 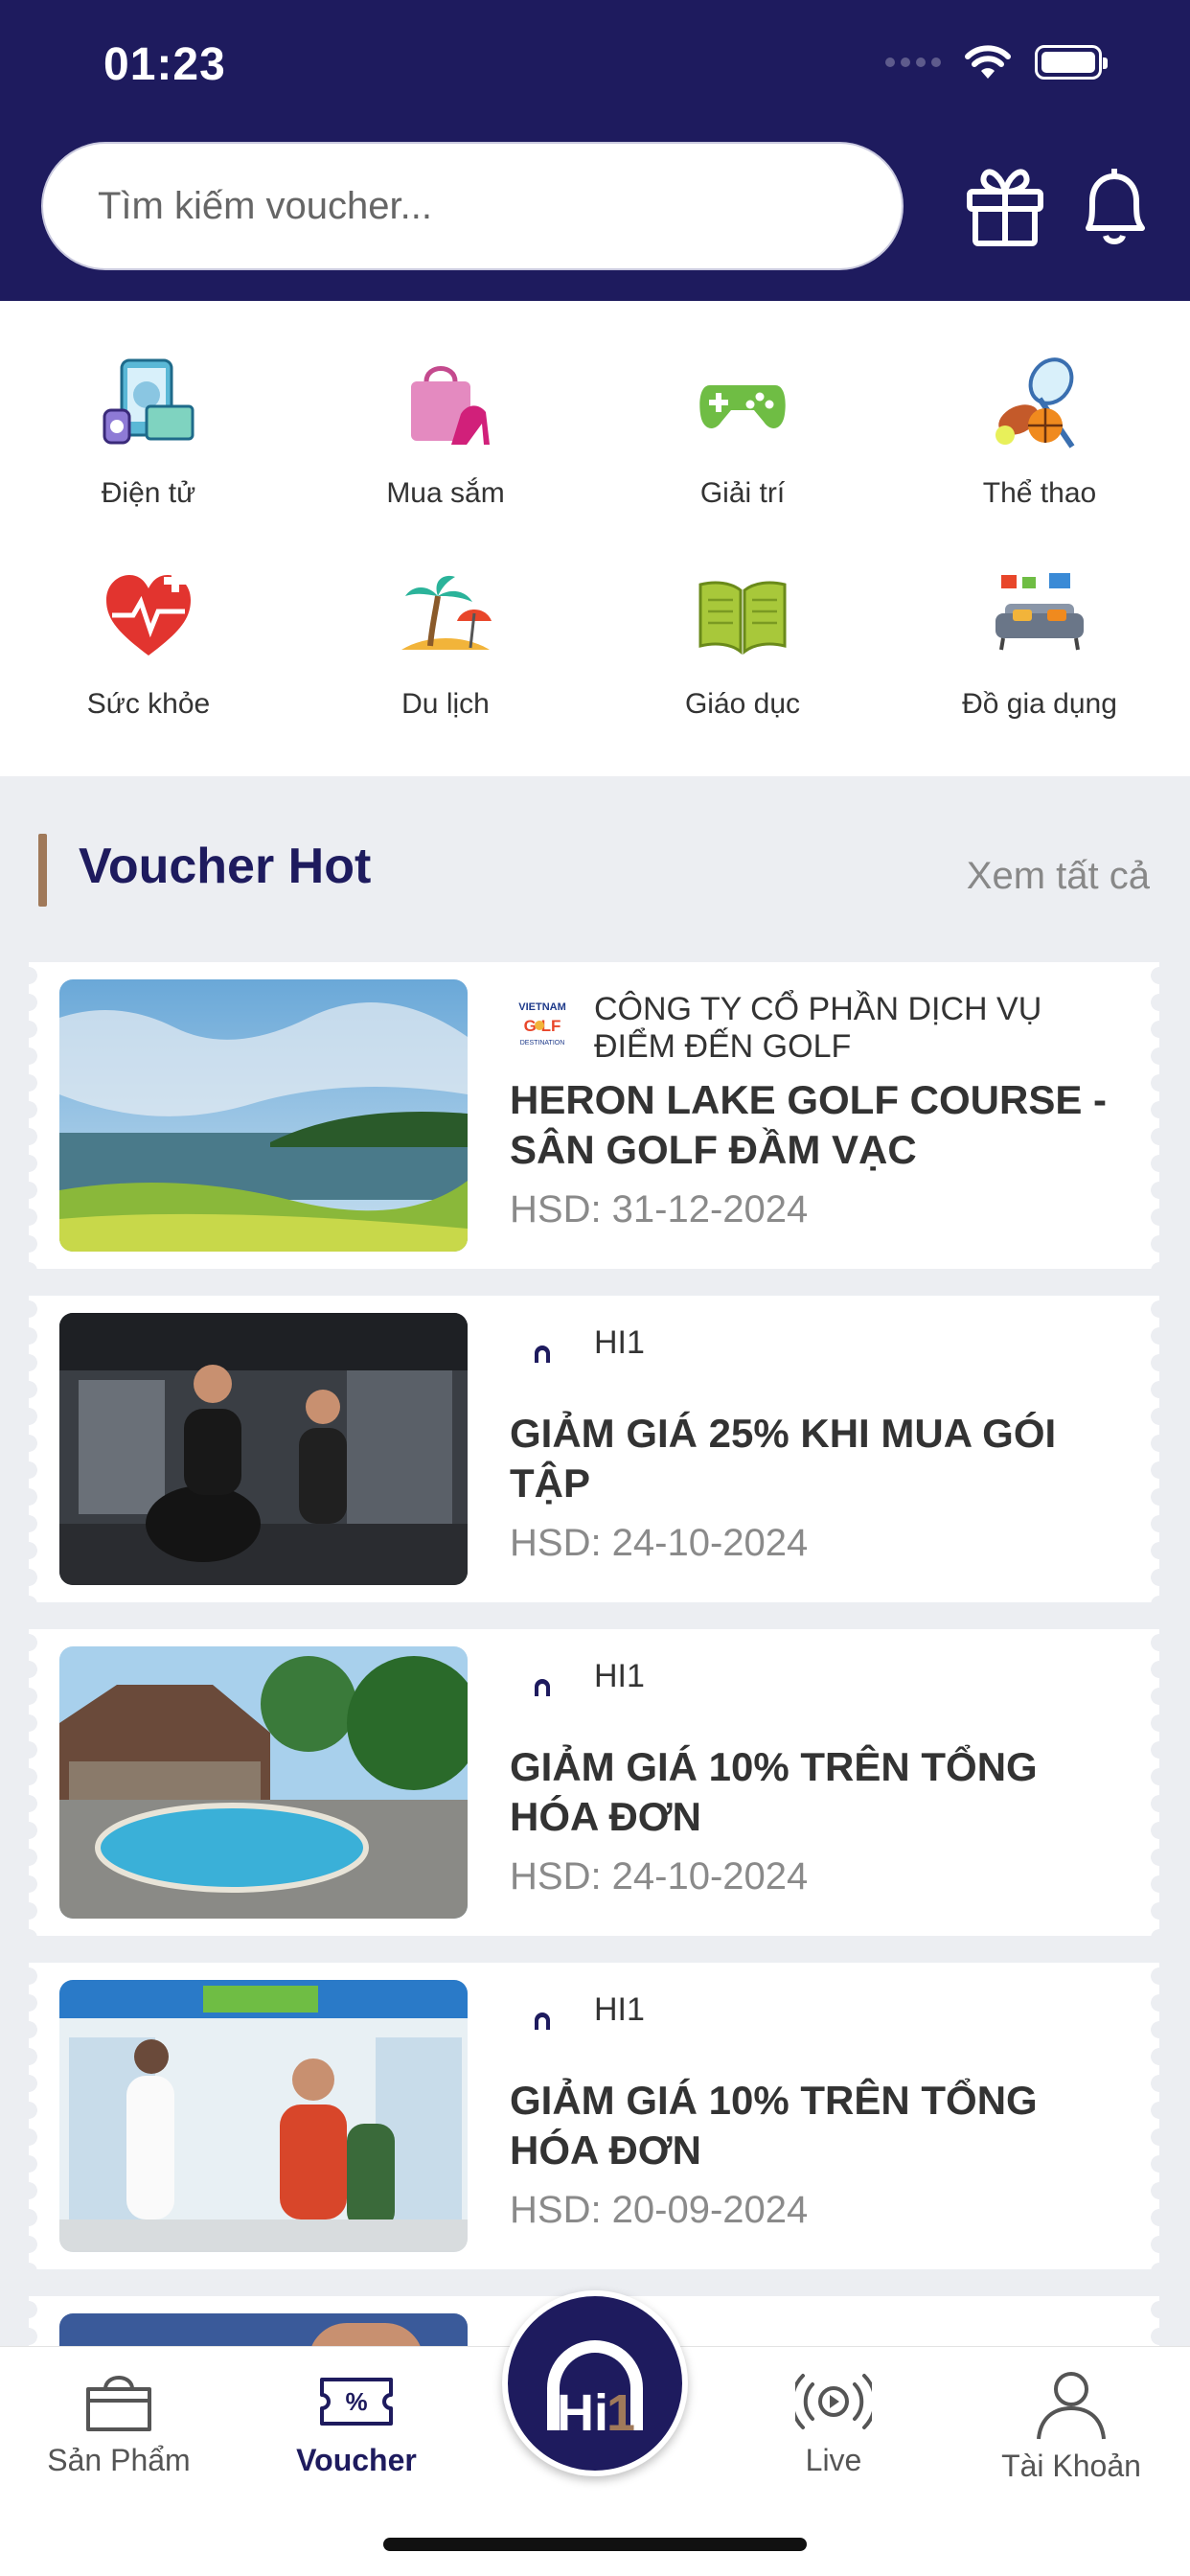 I want to click on book-icon, so click(x=743, y=619).